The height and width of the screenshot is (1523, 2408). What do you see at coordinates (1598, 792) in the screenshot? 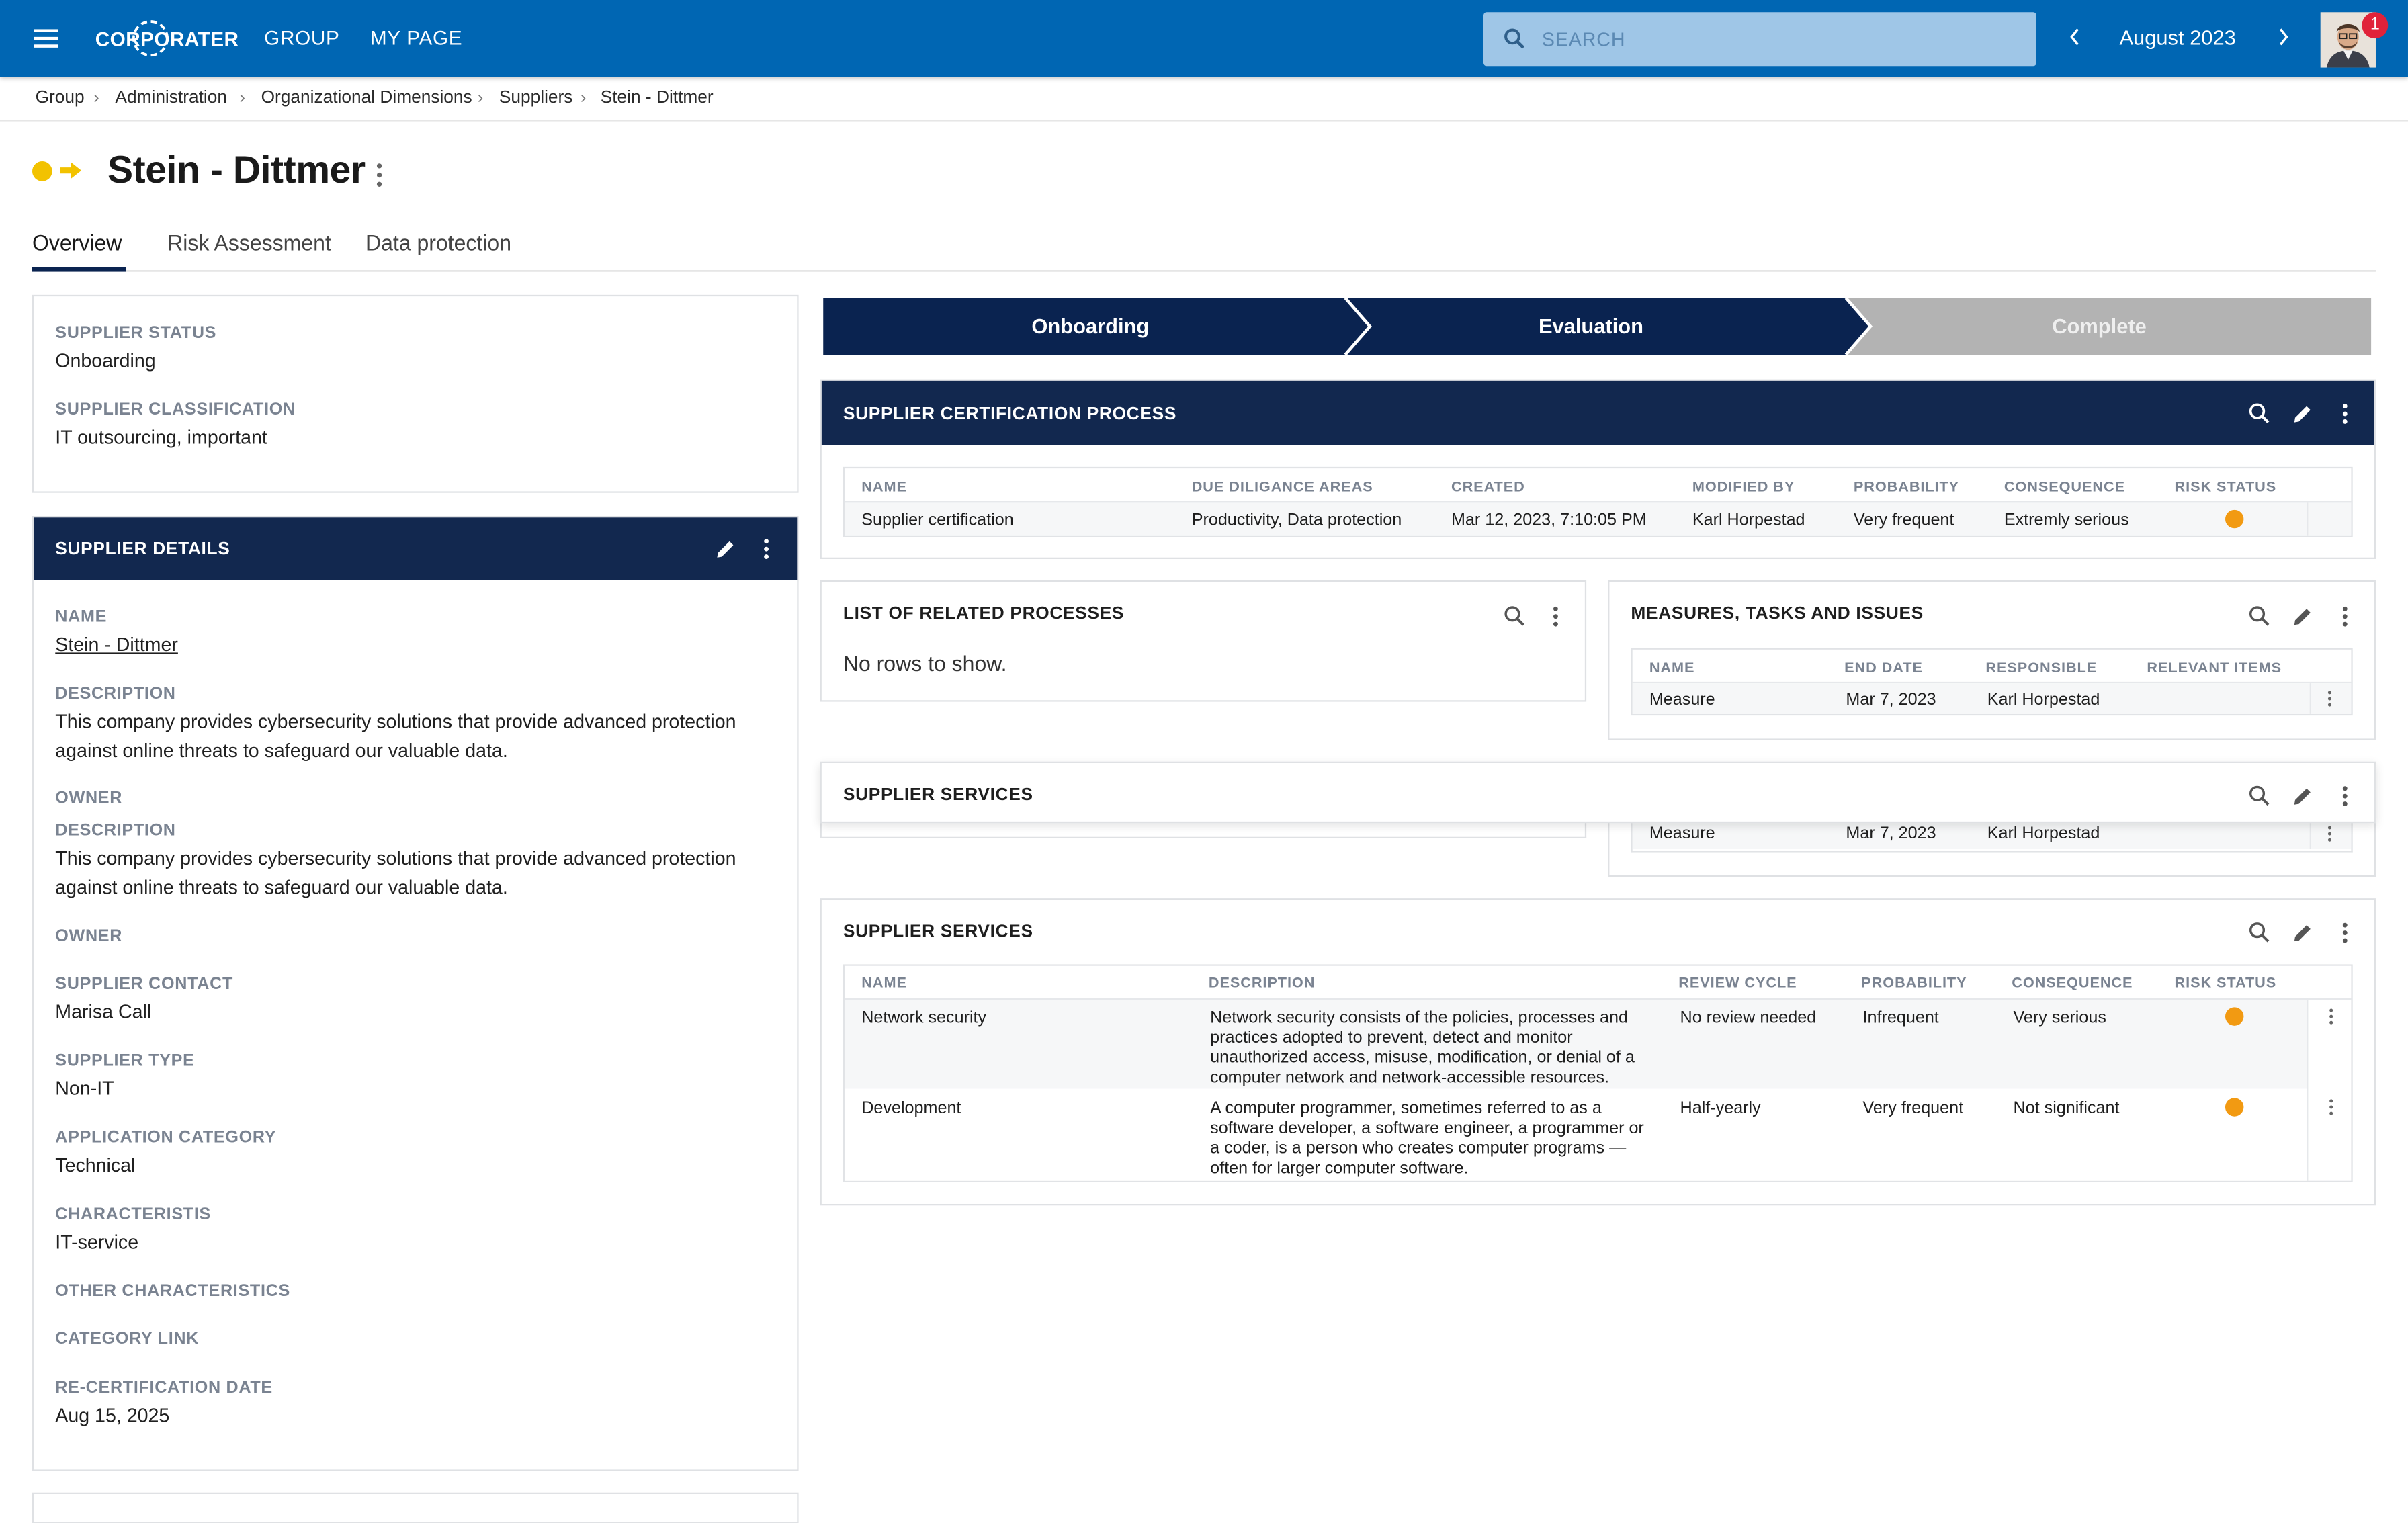
I see `supplier-services-drag-preview: SUPPLIER SERVICES` at bounding box center [1598, 792].